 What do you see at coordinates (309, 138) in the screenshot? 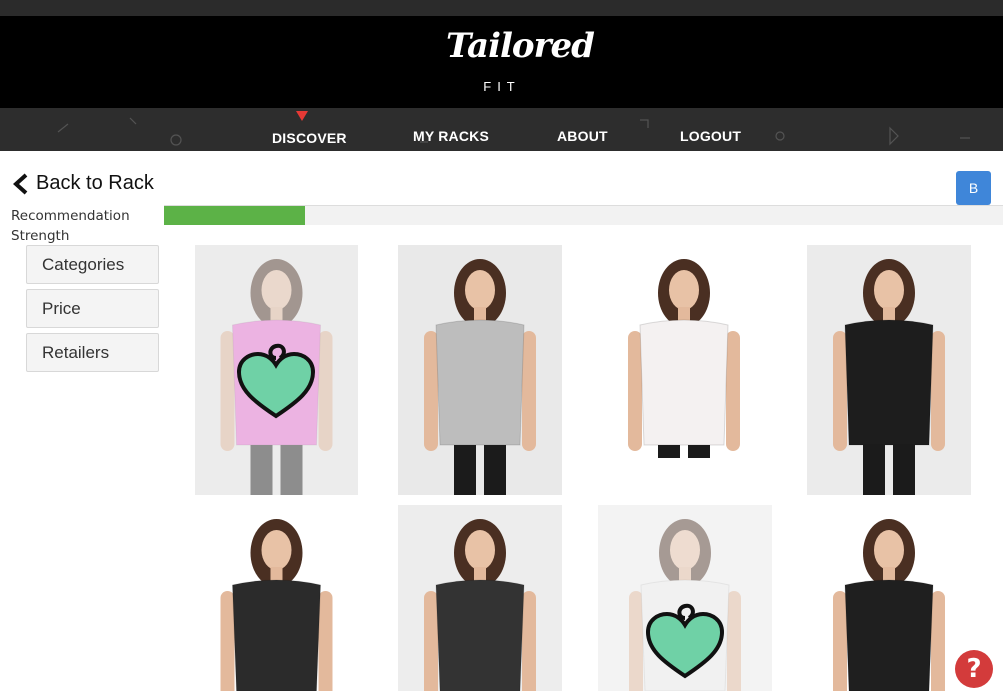
I see `nav-discover: DISCOVER` at bounding box center [309, 138].